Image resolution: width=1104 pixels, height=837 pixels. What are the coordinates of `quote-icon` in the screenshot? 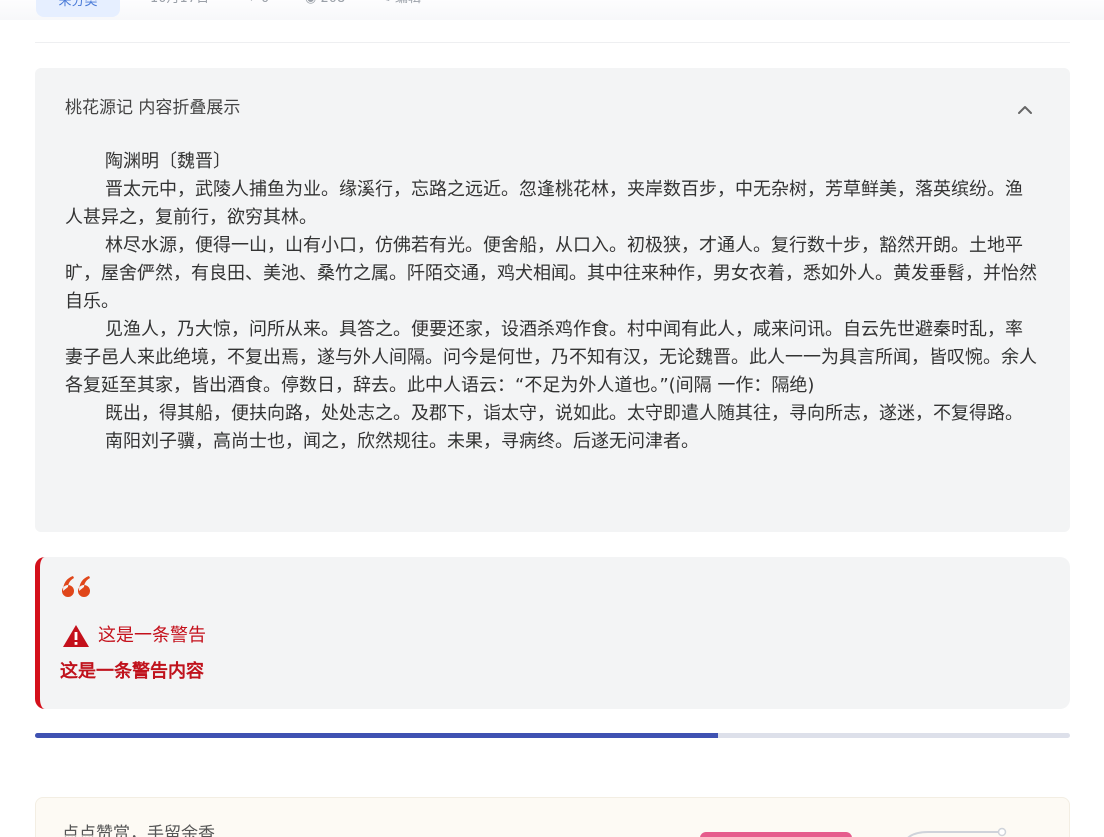 It's located at (76, 586).